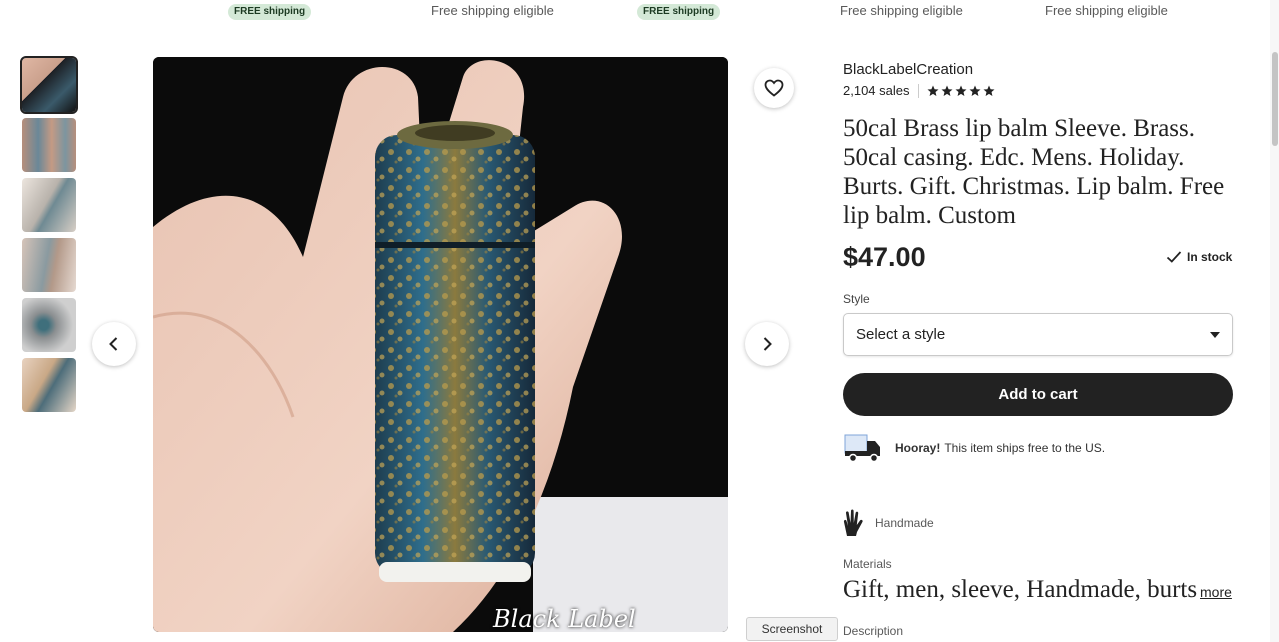 The height and width of the screenshot is (642, 1279). Describe the element at coordinates (1020, 589) in the screenshot. I see `materials-value: Gift, men, sleeve, Handmade, burts` at that location.